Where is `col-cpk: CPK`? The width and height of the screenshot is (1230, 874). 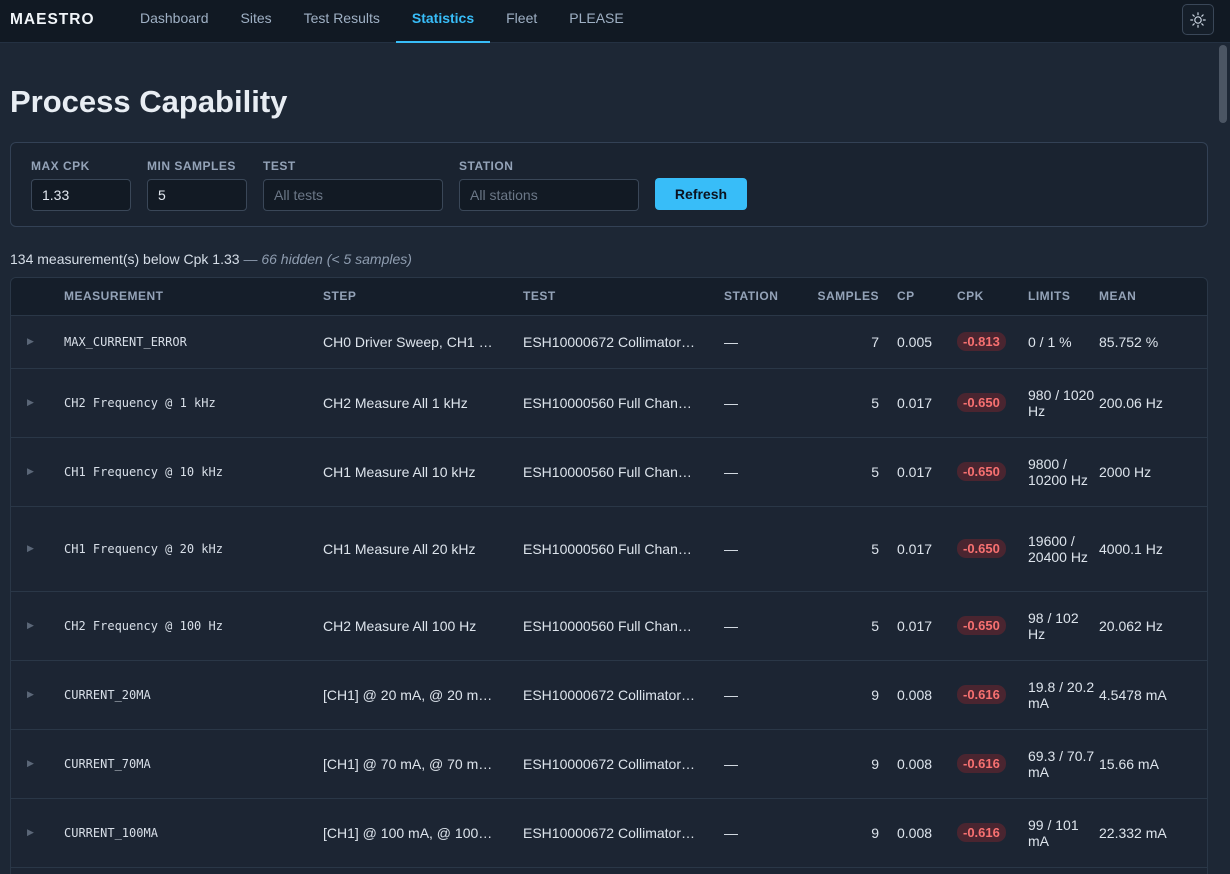
col-cpk: CPK is located at coordinates (992, 297).